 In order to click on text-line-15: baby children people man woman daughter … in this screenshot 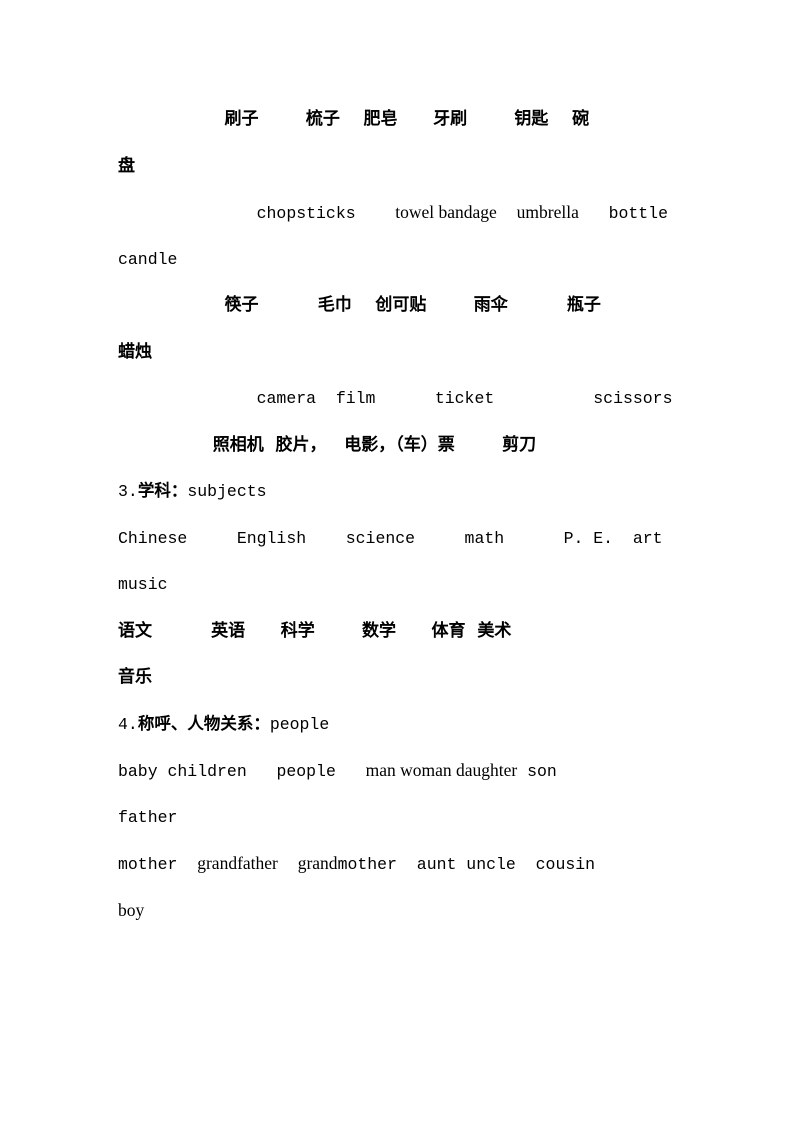, I will do `click(398, 770)`.